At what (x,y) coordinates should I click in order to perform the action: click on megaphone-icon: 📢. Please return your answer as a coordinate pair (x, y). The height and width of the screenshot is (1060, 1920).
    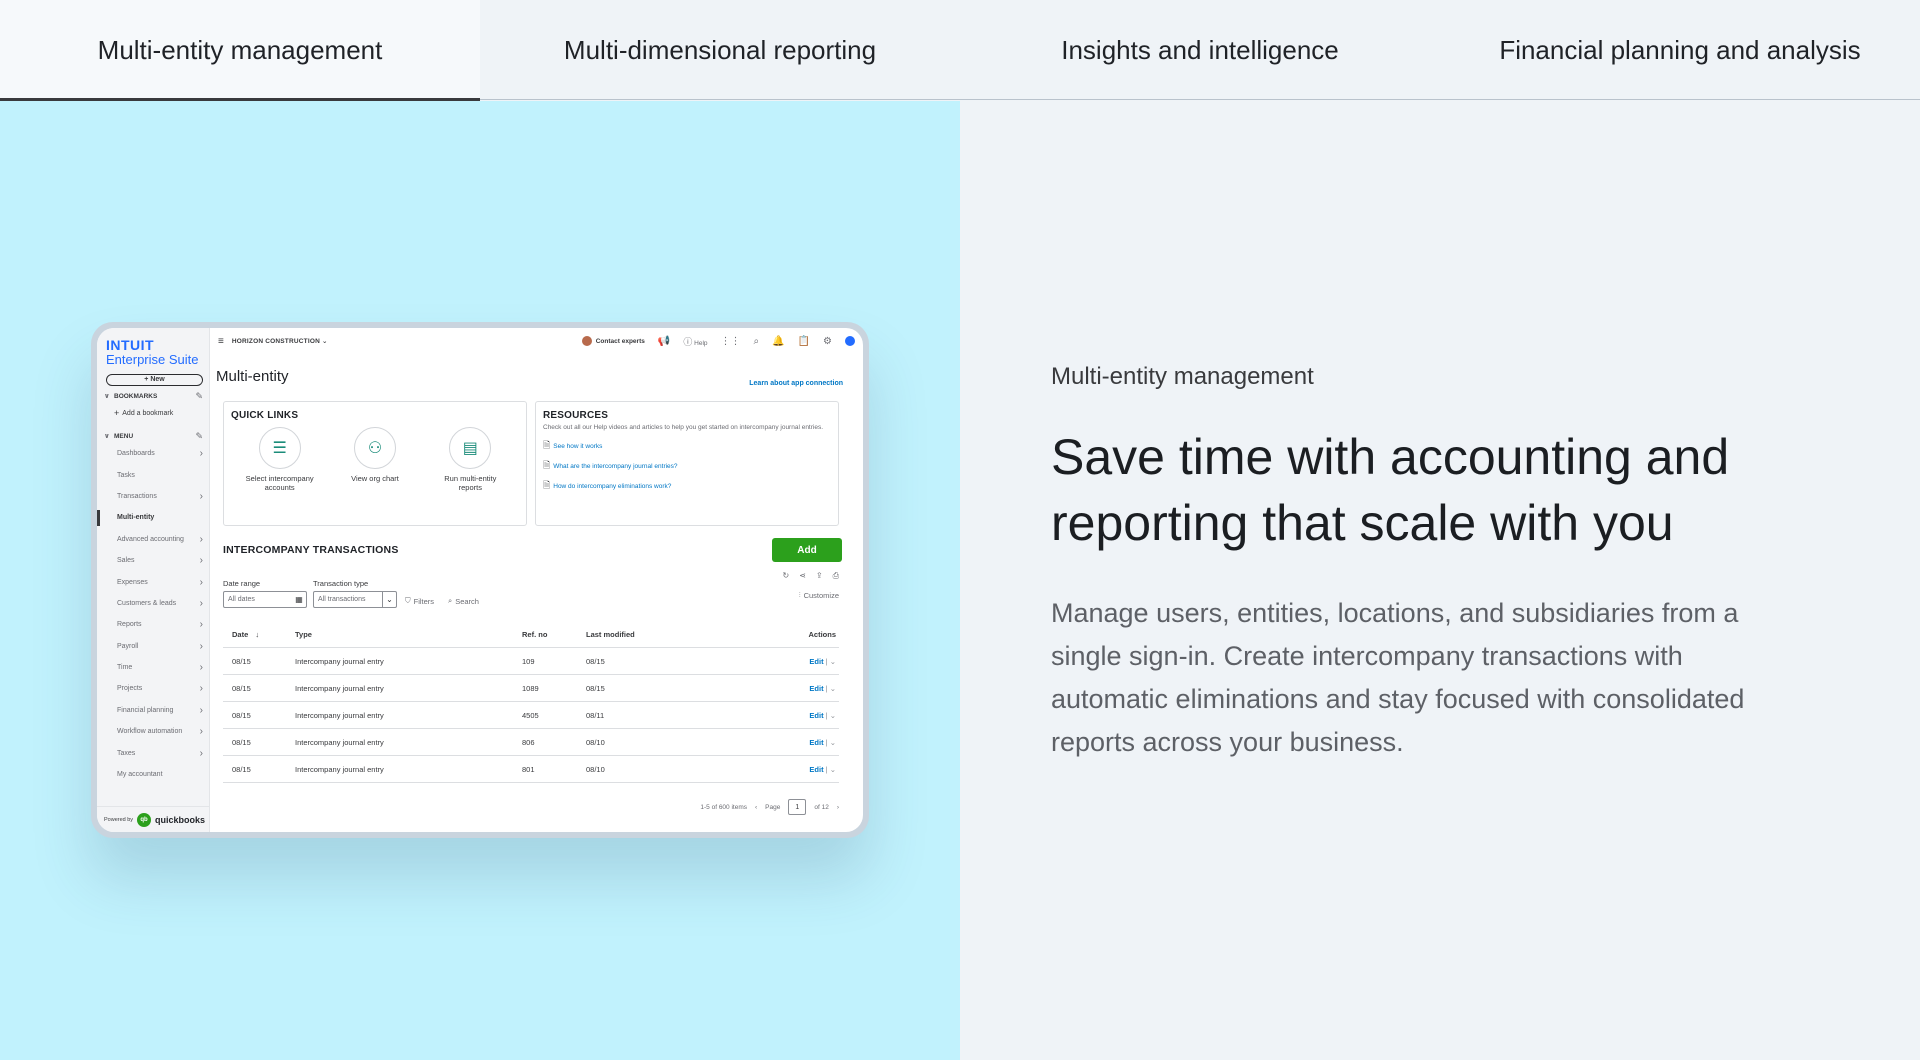
    Looking at the image, I should click on (664, 341).